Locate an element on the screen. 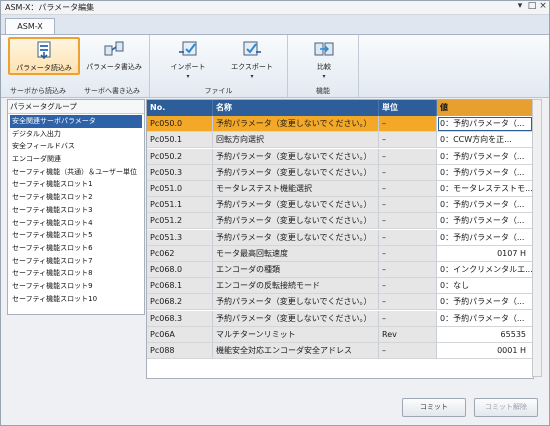 This screenshot has width=550, height=426. export-button: エクスポート ▾ is located at coordinates (252, 58).